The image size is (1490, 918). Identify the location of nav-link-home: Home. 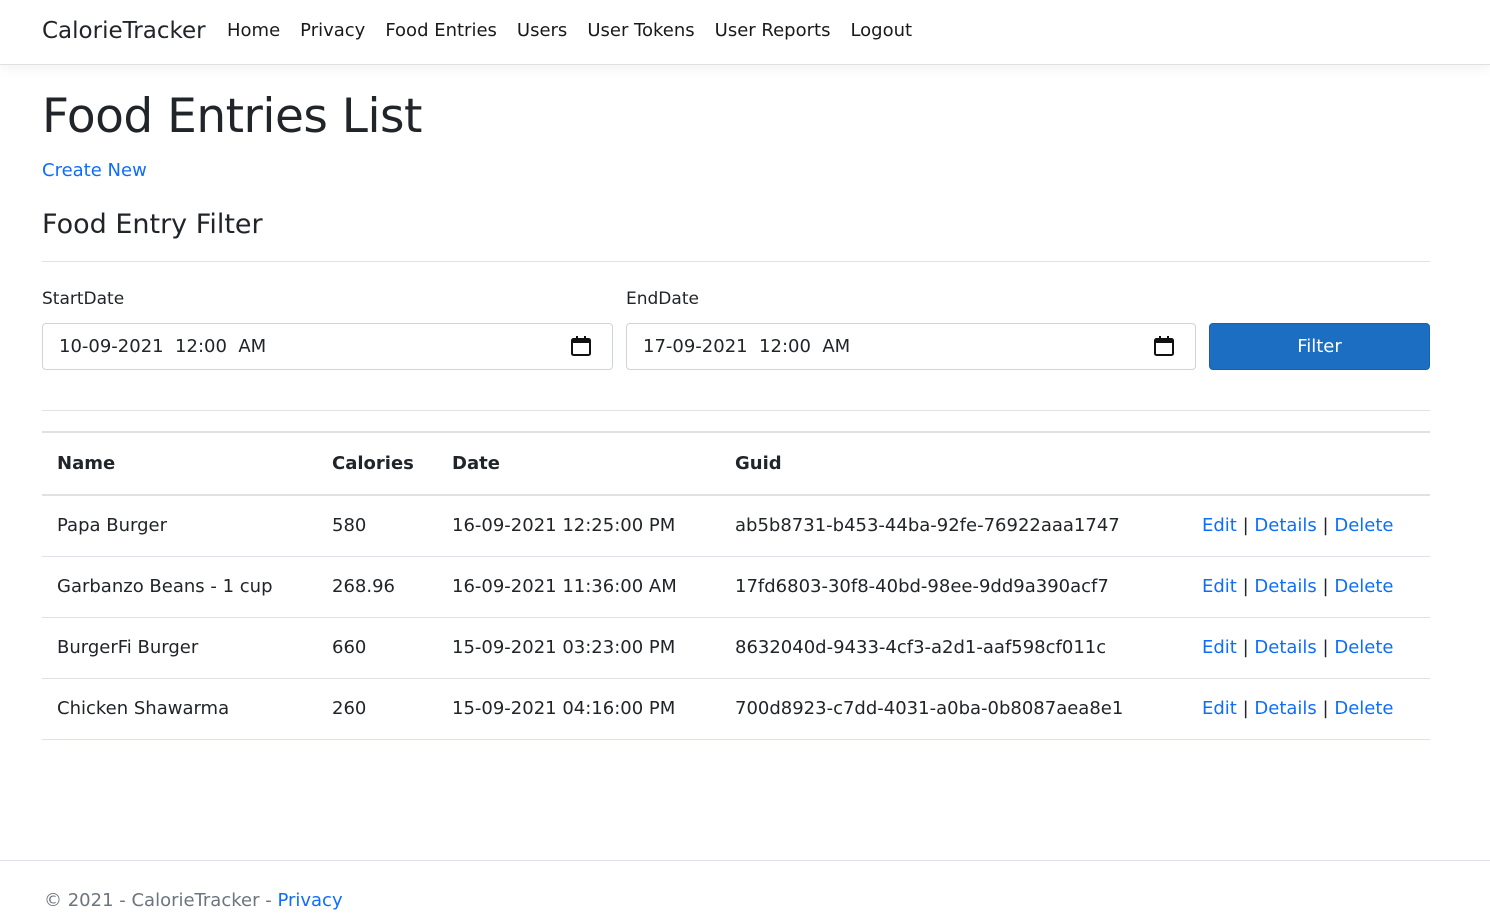
(253, 31).